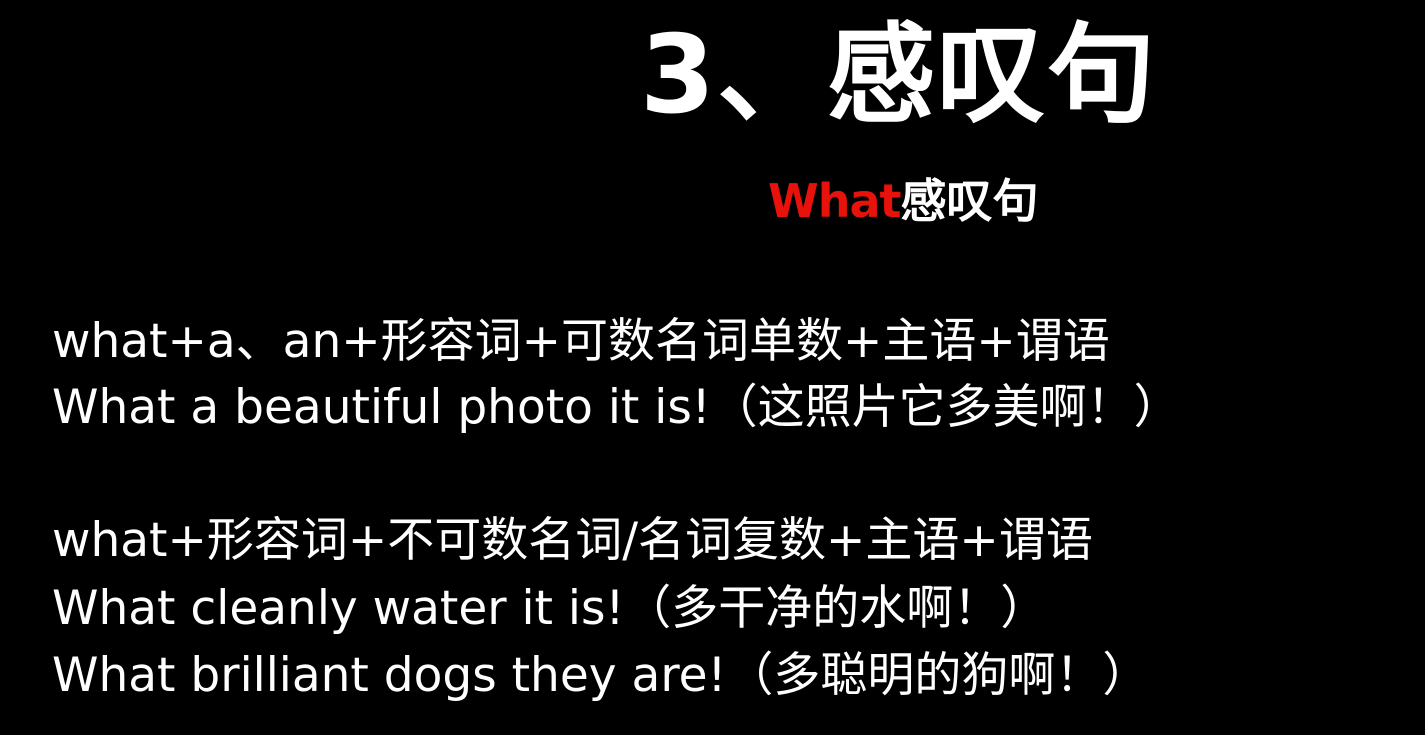 Image resolution: width=1425 pixels, height=735 pixels. I want to click on pattern-line-2: what+形容词+不可数名词/名词复数+主语+谓语, so click(572, 540).